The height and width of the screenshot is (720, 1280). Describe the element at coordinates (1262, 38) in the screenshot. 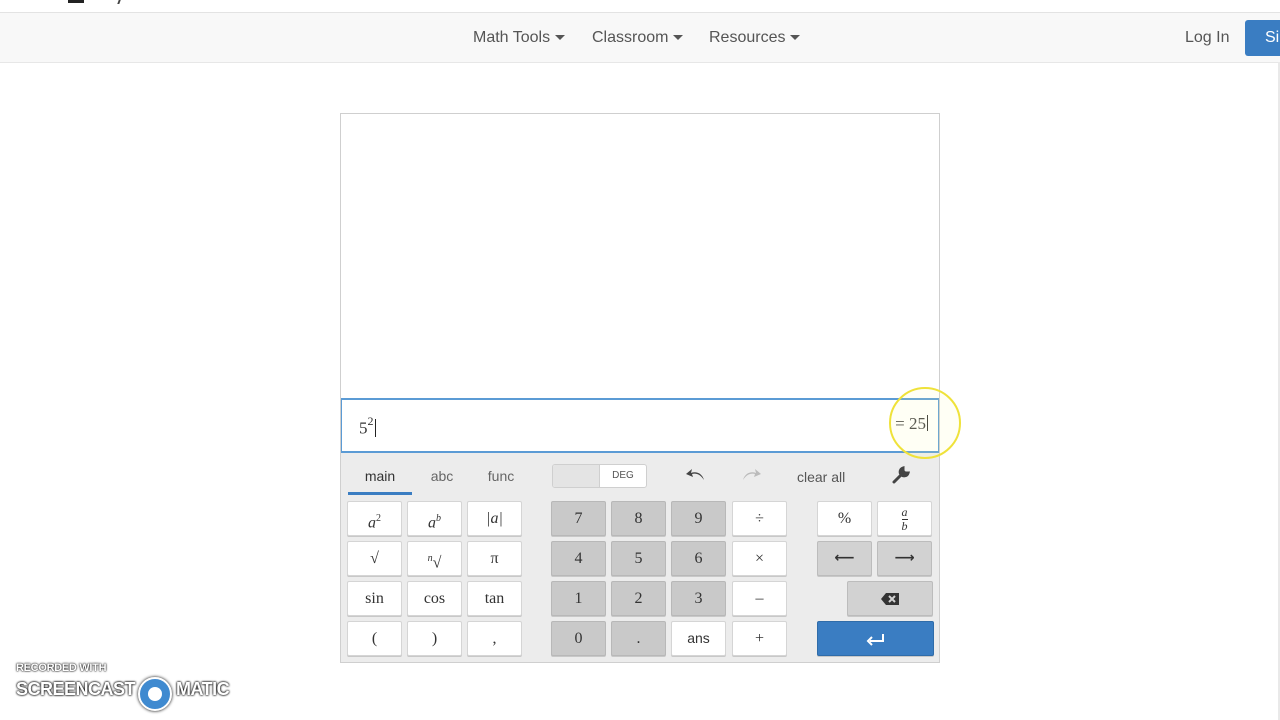

I see `signup-button: Si` at that location.